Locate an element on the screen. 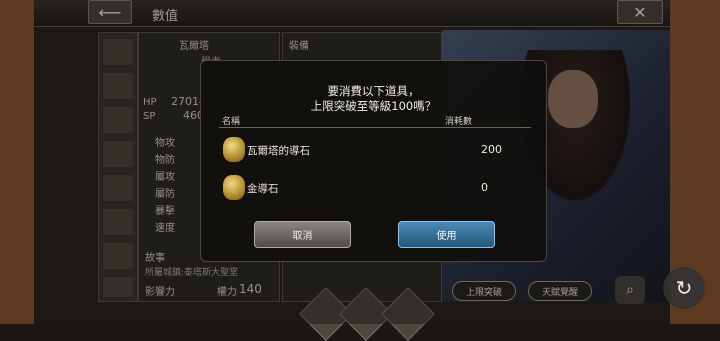  dialog-message-line1: 要消費以下道具， is located at coordinates (373, 91).